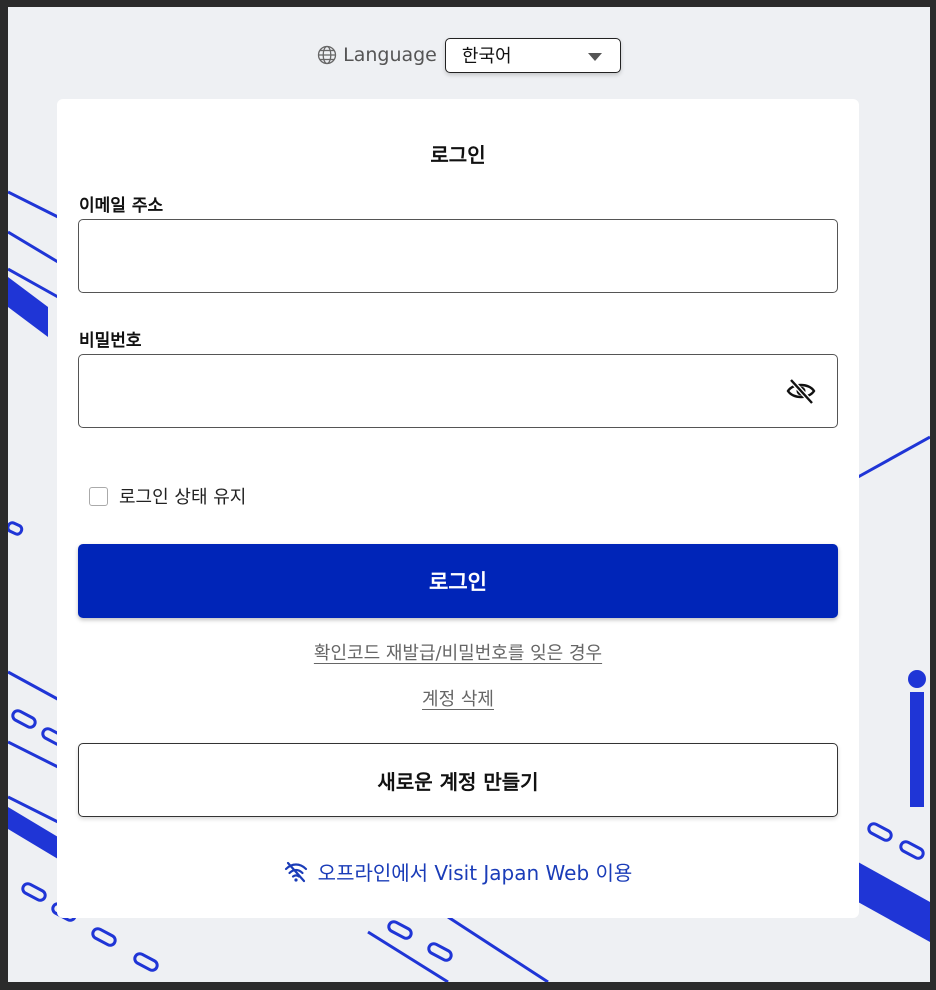 Image resolution: width=936 pixels, height=990 pixels. I want to click on forgot-password-link-row: 확인코드 재발급/비밀번호를 잊은 경우, so click(458, 652).